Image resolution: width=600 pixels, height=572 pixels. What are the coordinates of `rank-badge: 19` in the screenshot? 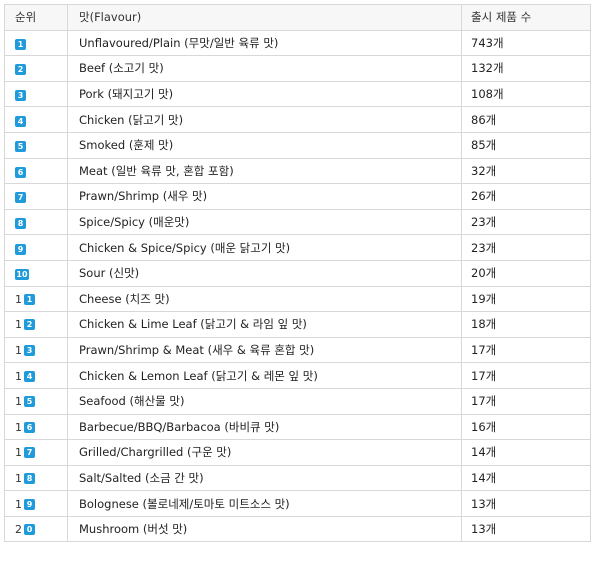 It's located at (25, 504).